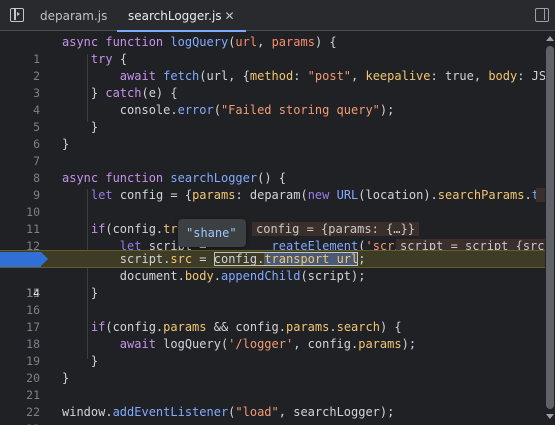  Describe the element at coordinates (272, 169) in the screenshot. I see `code-line: 8` at that location.